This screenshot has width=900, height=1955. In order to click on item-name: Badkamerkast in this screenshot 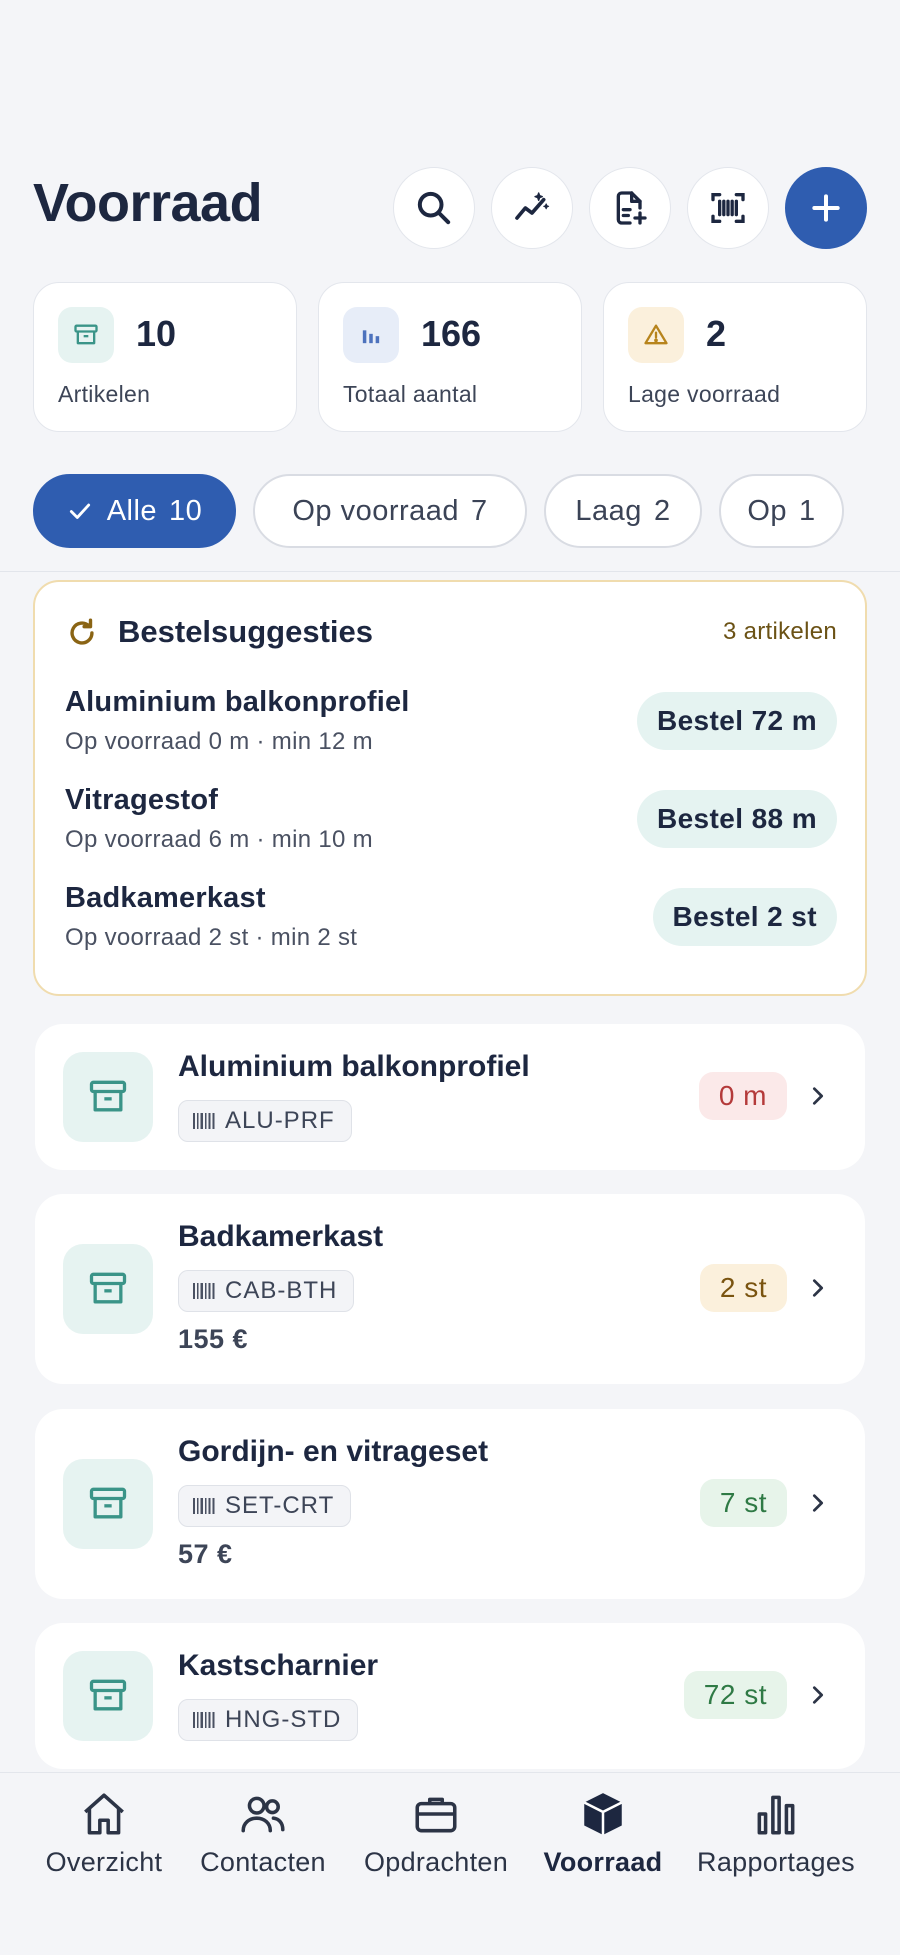, I will do `click(281, 1236)`.